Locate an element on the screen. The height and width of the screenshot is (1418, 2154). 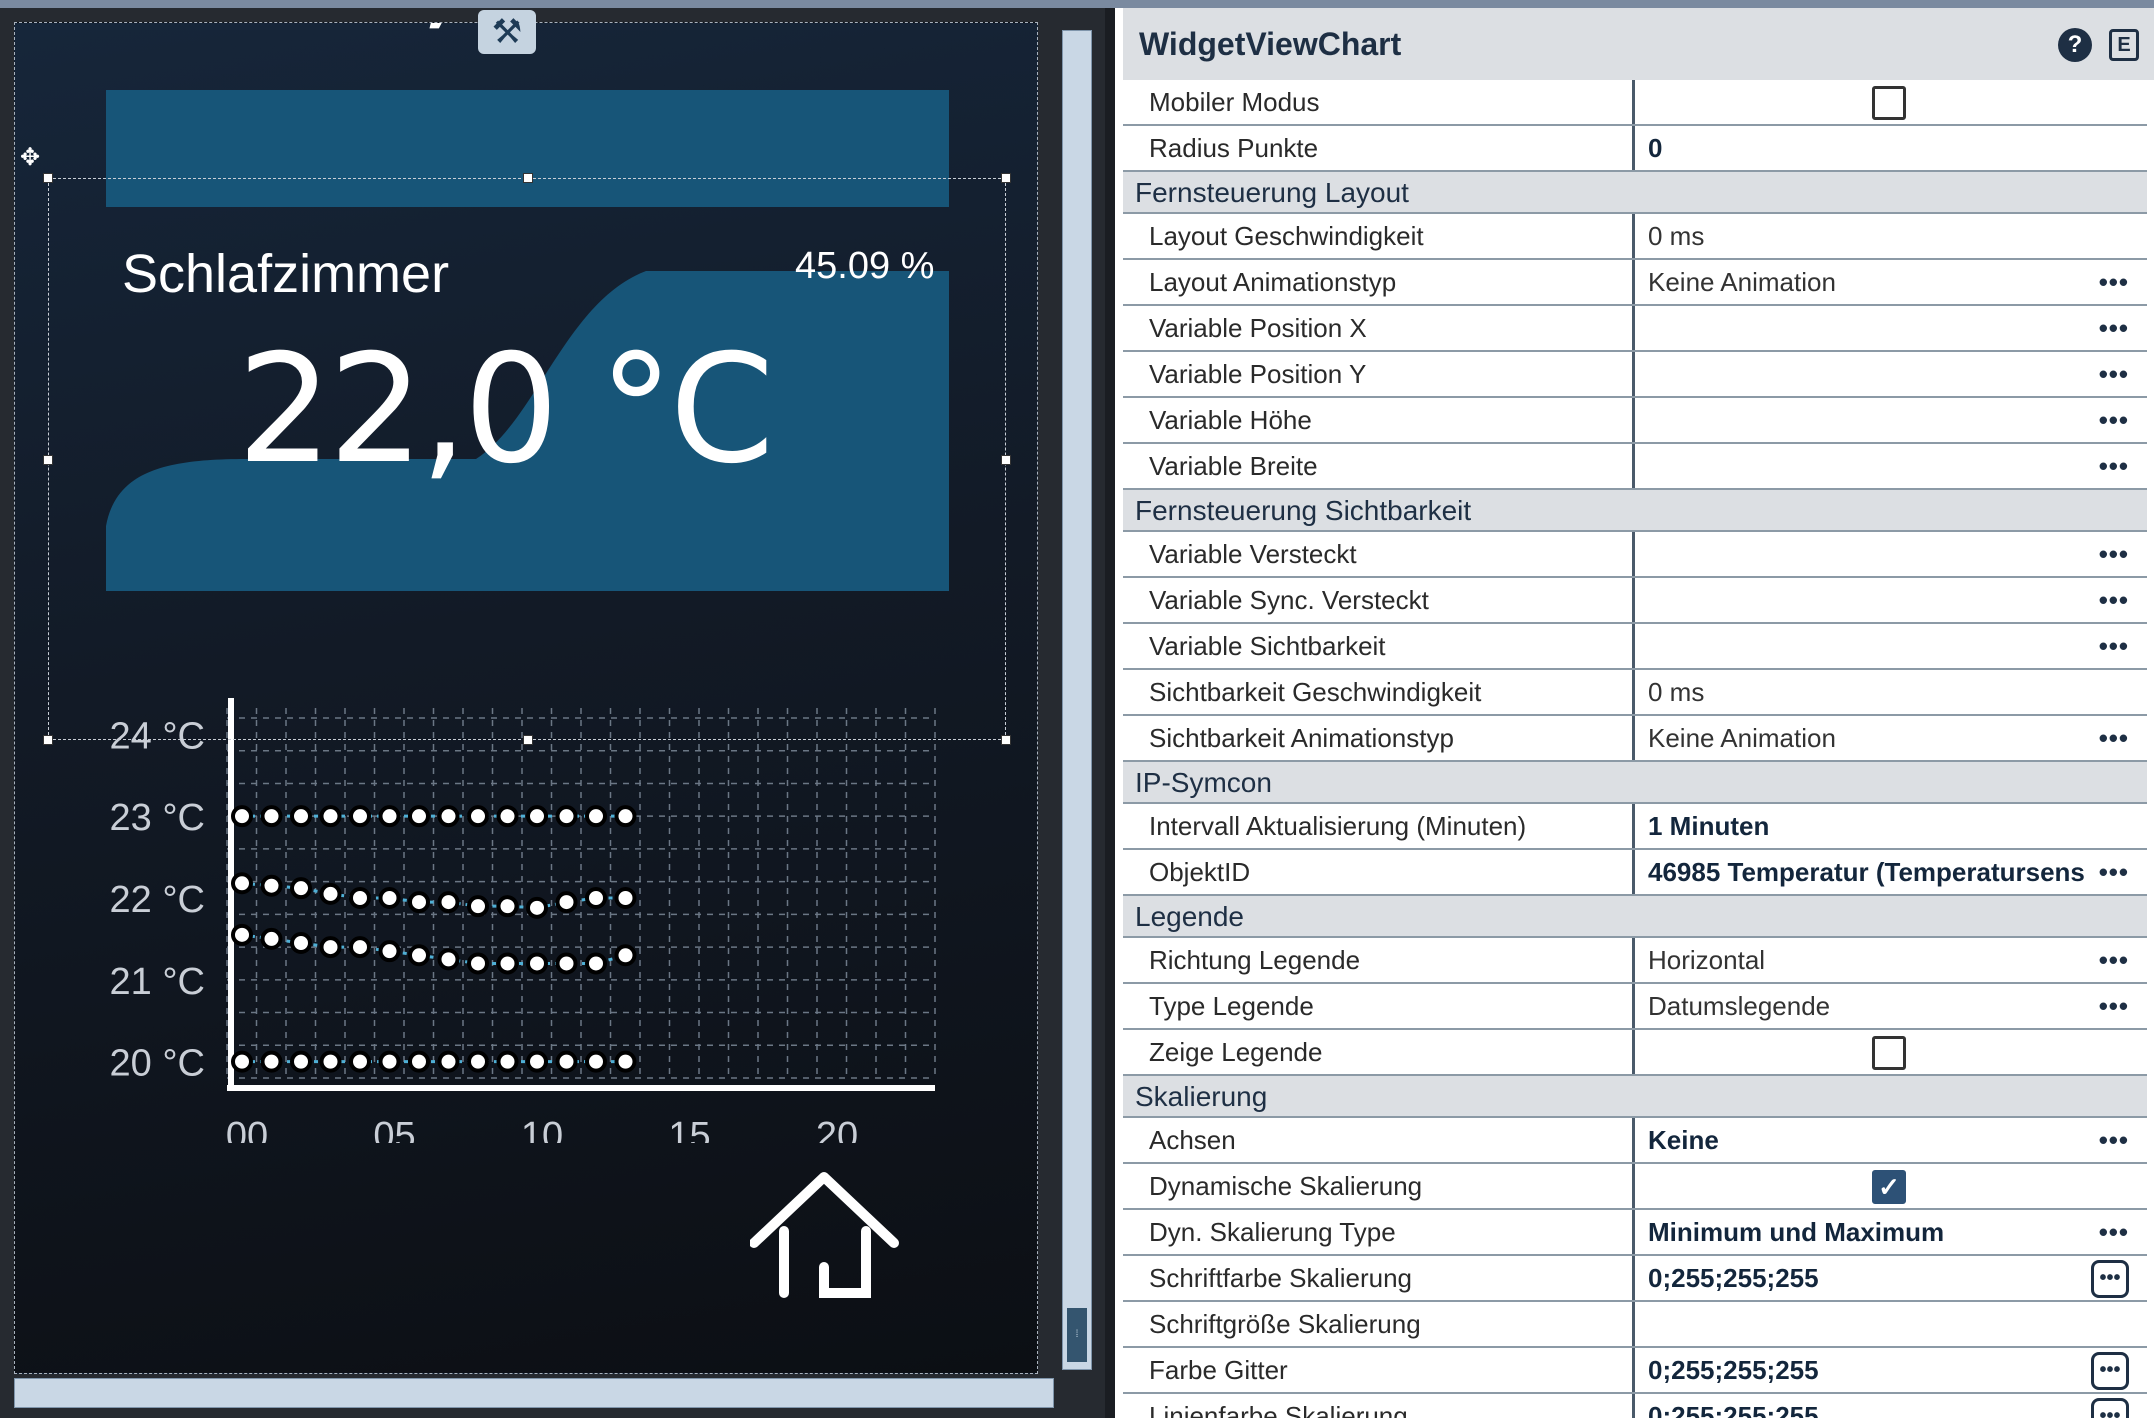
property-row-type-legende: Type Legende Datumslegende ••• is located at coordinates (1635, 1007).